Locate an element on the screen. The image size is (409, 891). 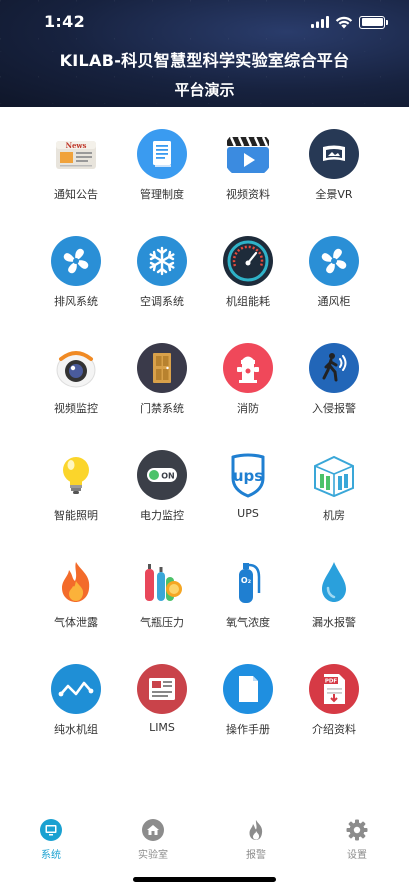
module-oxygen-level: O₂ 氧气浓度 is located at coordinates (248, 610).